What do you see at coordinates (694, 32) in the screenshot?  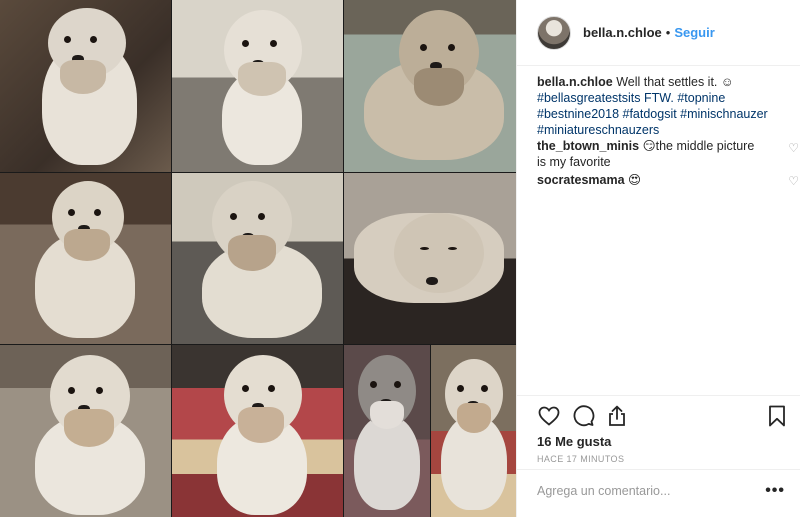 I see `follow-button: Seguir` at bounding box center [694, 32].